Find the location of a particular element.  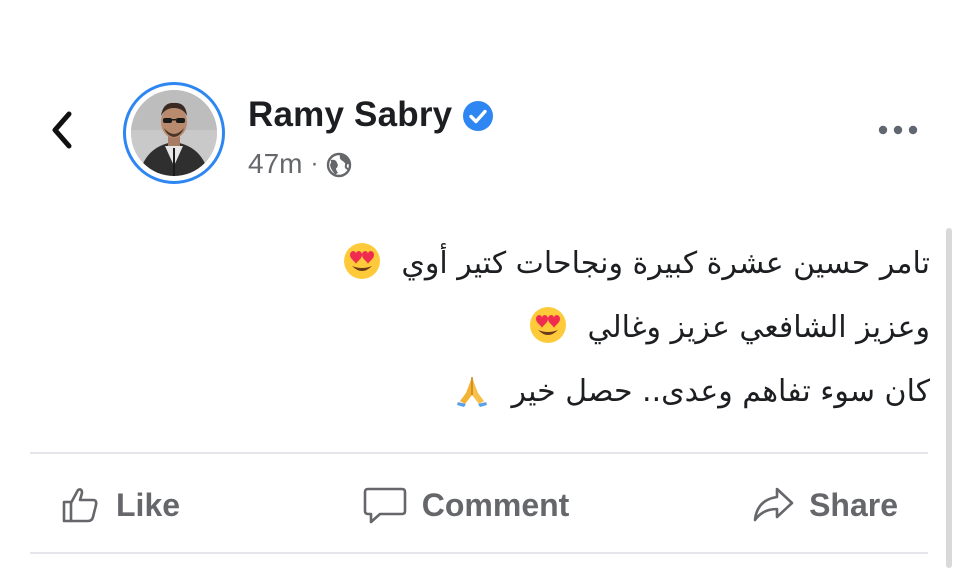

folded-hands-emoji-icon is located at coordinates (472, 391).